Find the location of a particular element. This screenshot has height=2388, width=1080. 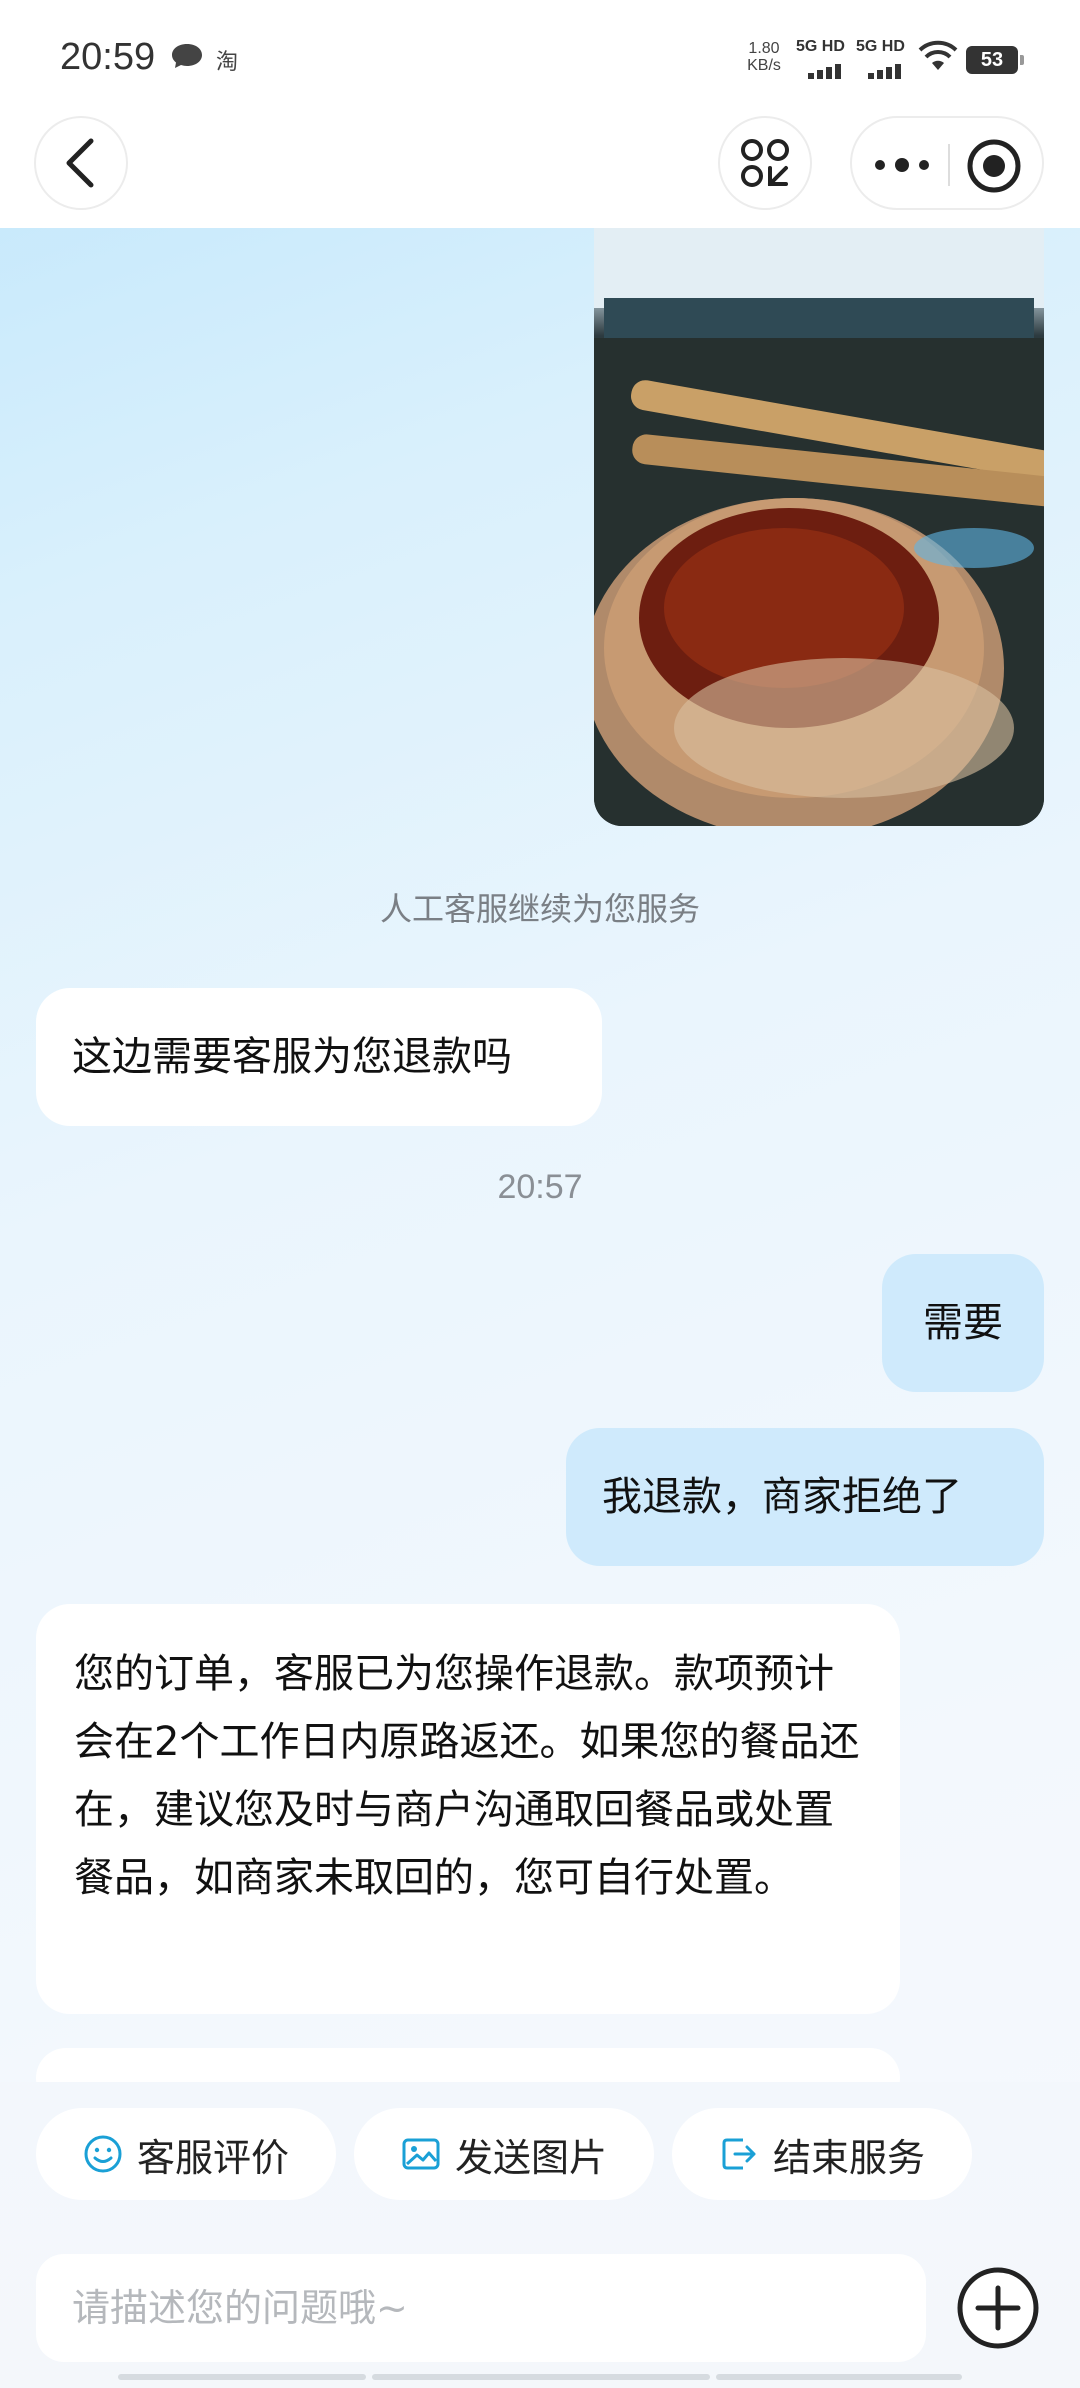

clock: 20:59 is located at coordinates (108, 57).